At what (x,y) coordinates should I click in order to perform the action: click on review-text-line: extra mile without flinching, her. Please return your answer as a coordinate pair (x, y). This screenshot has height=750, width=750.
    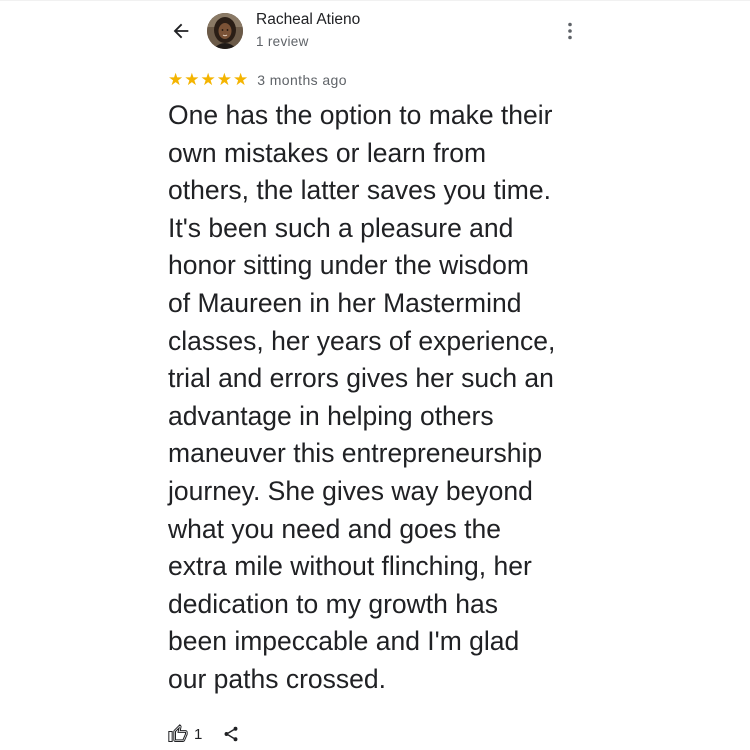
    Looking at the image, I should click on (350, 566).